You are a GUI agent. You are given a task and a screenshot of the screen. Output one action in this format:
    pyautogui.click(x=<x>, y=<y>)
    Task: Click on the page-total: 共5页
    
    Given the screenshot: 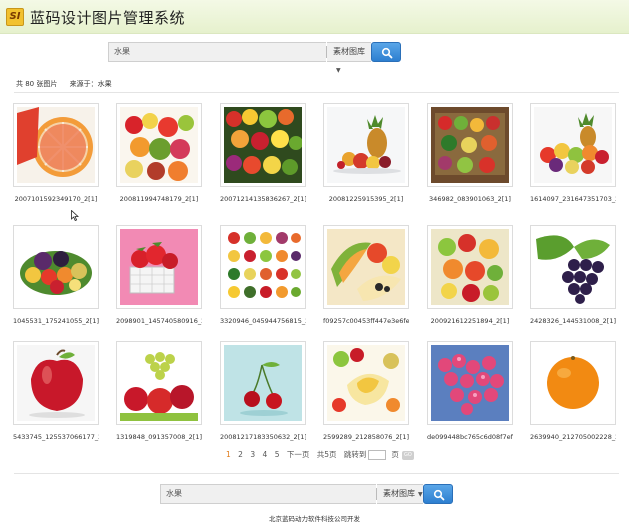 What is the action you would take?
    pyautogui.click(x=326, y=454)
    